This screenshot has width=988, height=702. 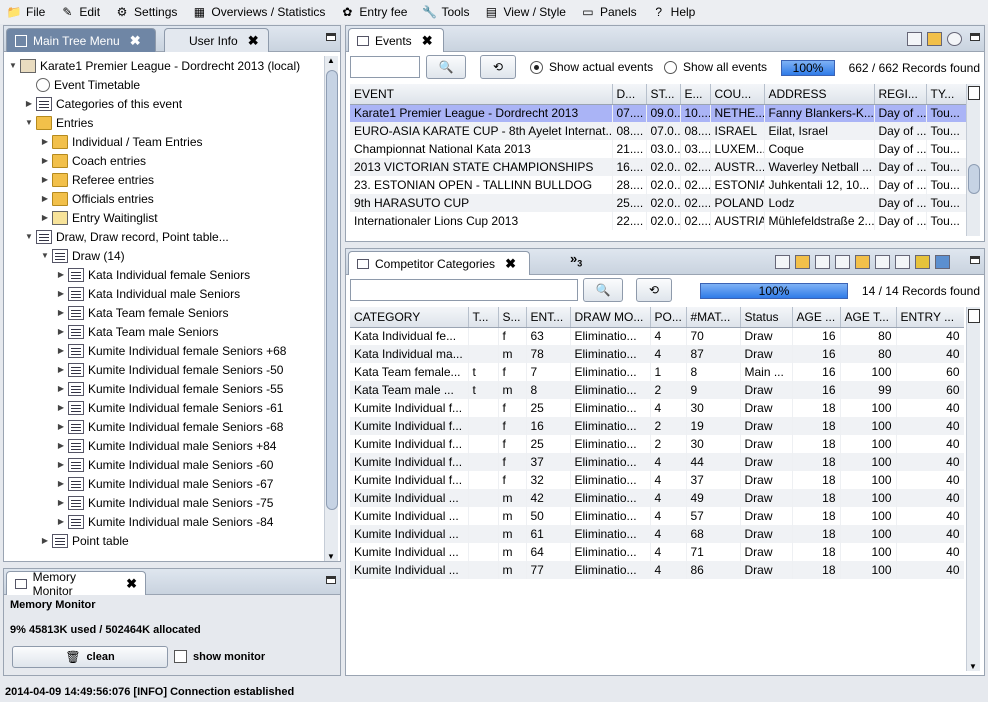 What do you see at coordinates (914, 39) in the screenshot?
I see `edit-event-icon` at bounding box center [914, 39].